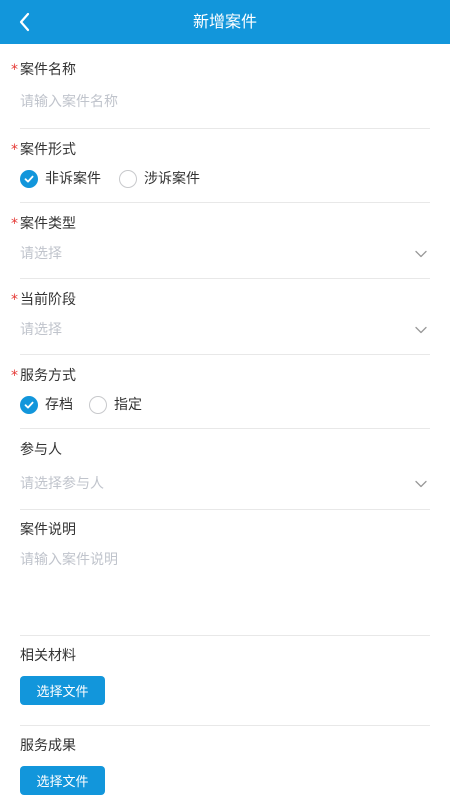 The width and height of the screenshot is (450, 800). I want to click on results-choose-file-button: 选择文件, so click(62, 780).